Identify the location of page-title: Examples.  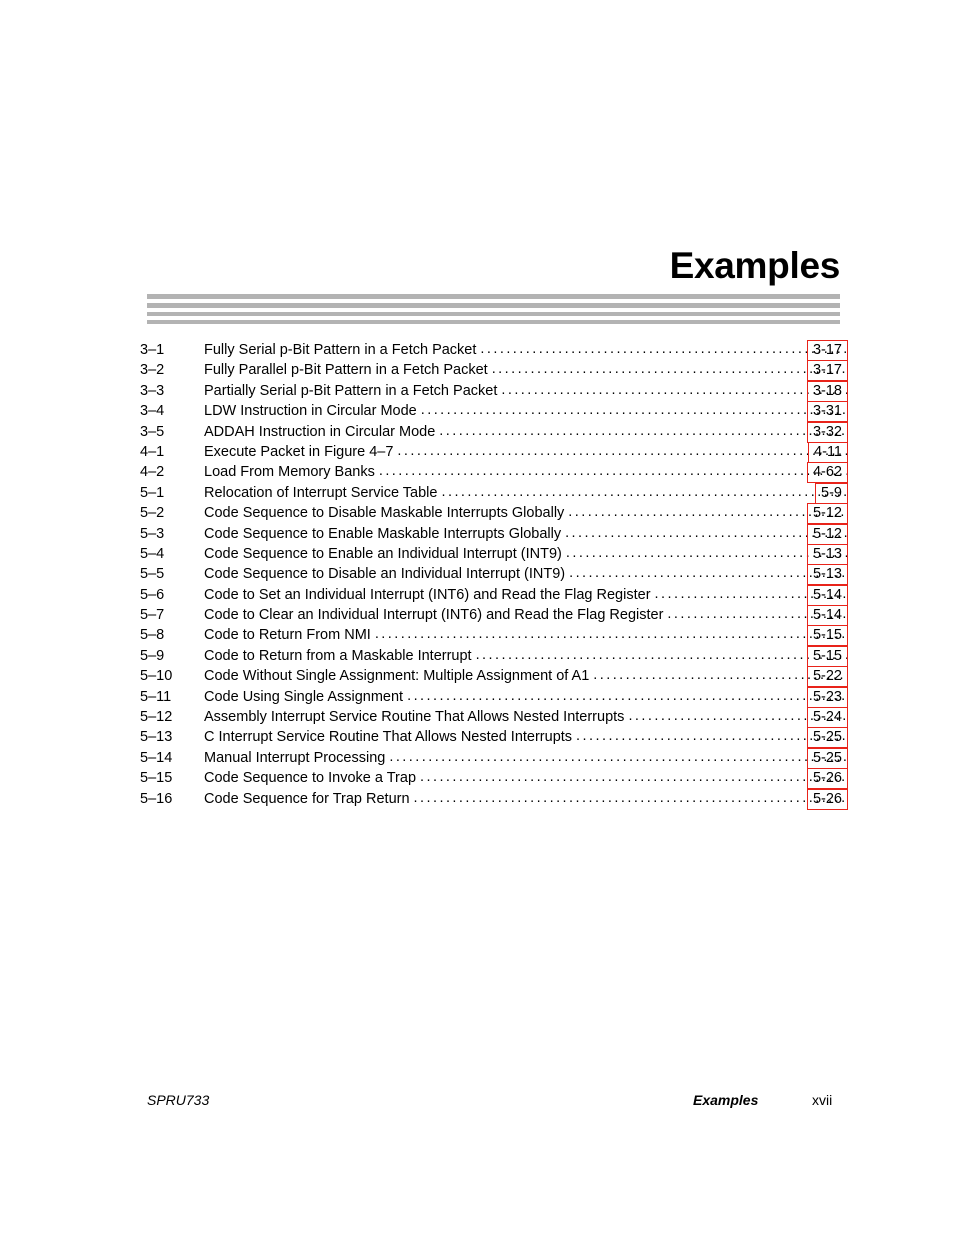
(755, 265).